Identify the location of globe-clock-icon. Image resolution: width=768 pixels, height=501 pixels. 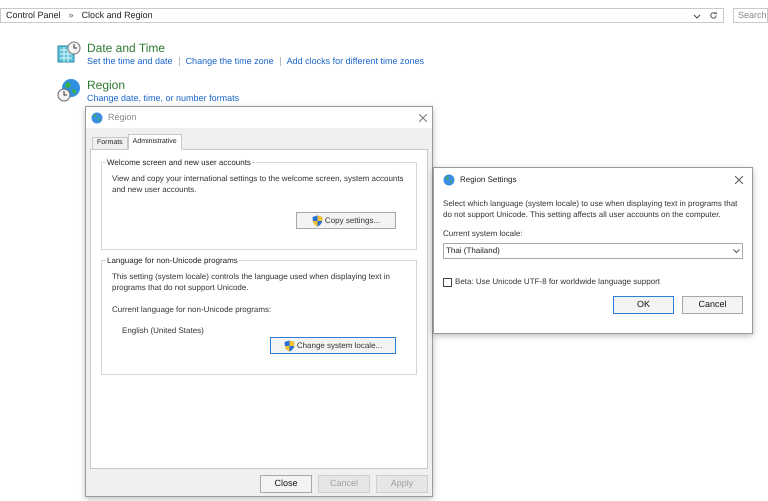
(69, 90).